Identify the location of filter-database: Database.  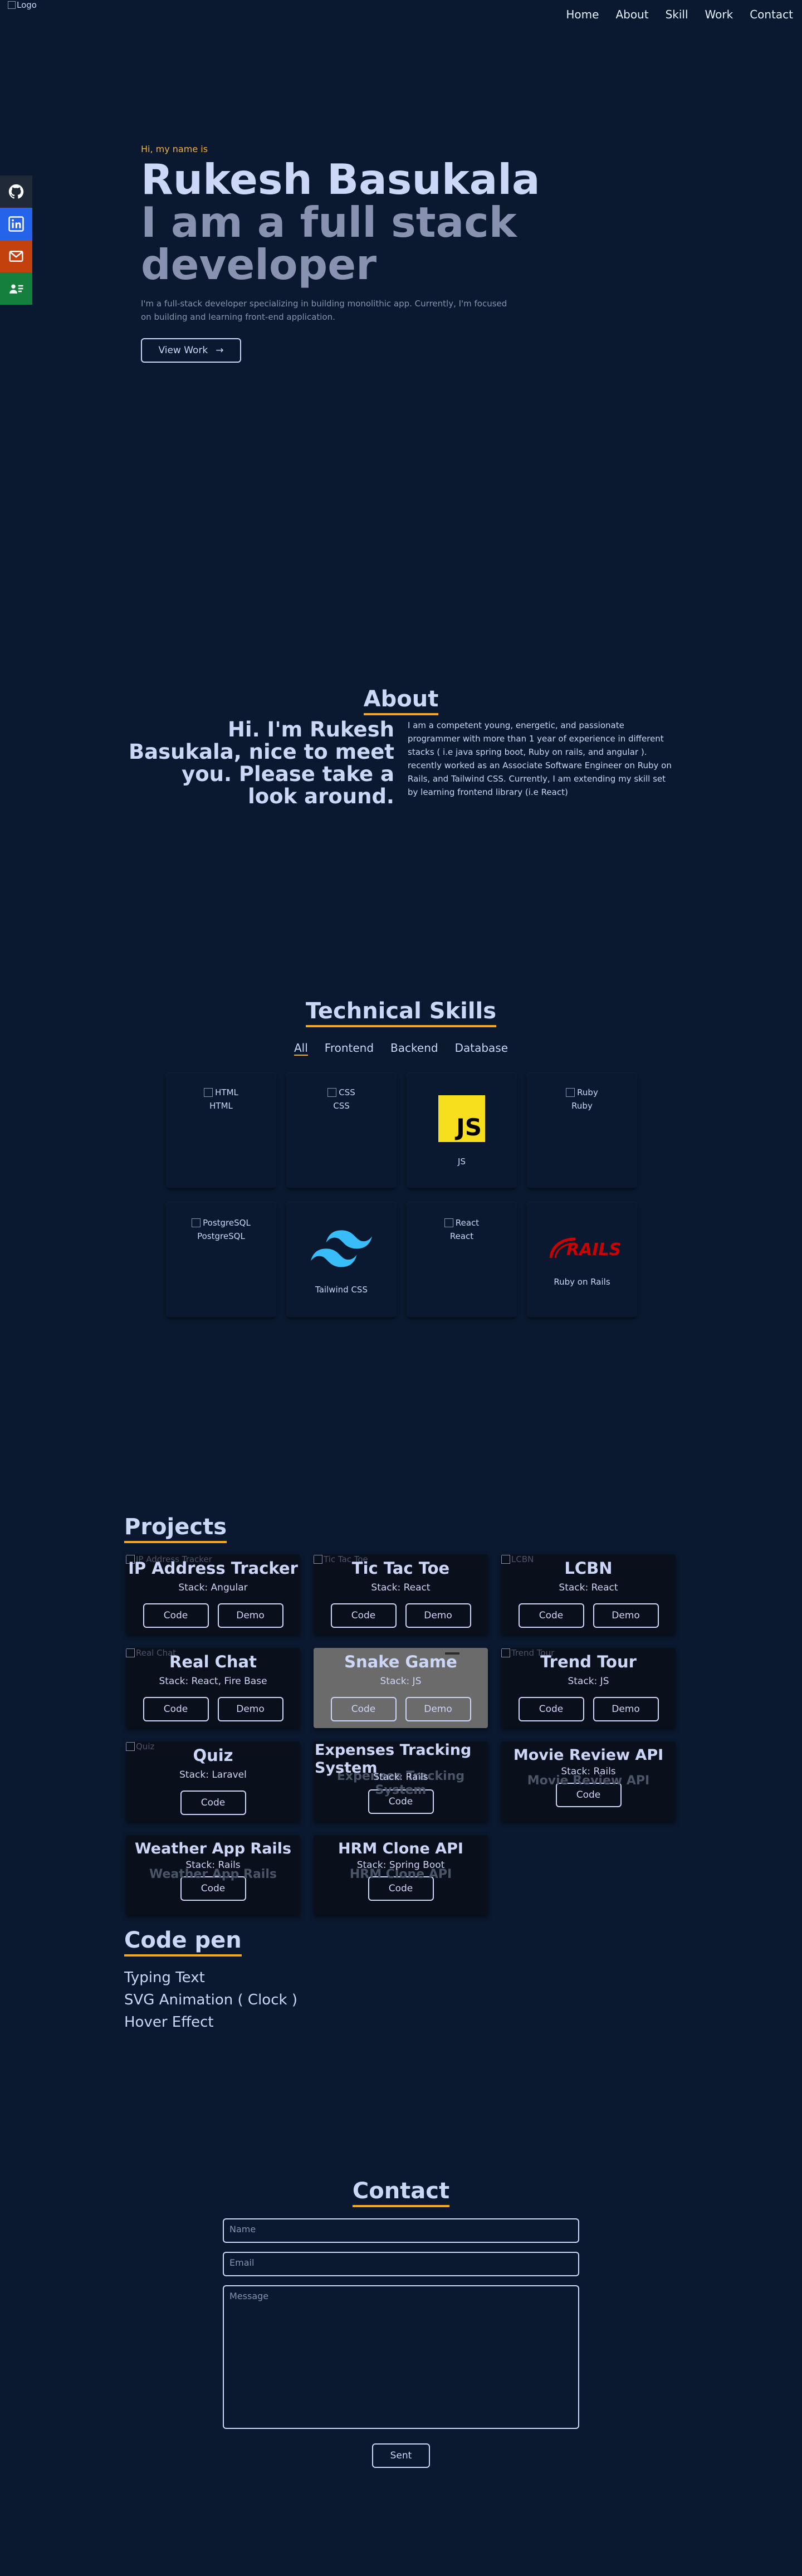
(482, 1048).